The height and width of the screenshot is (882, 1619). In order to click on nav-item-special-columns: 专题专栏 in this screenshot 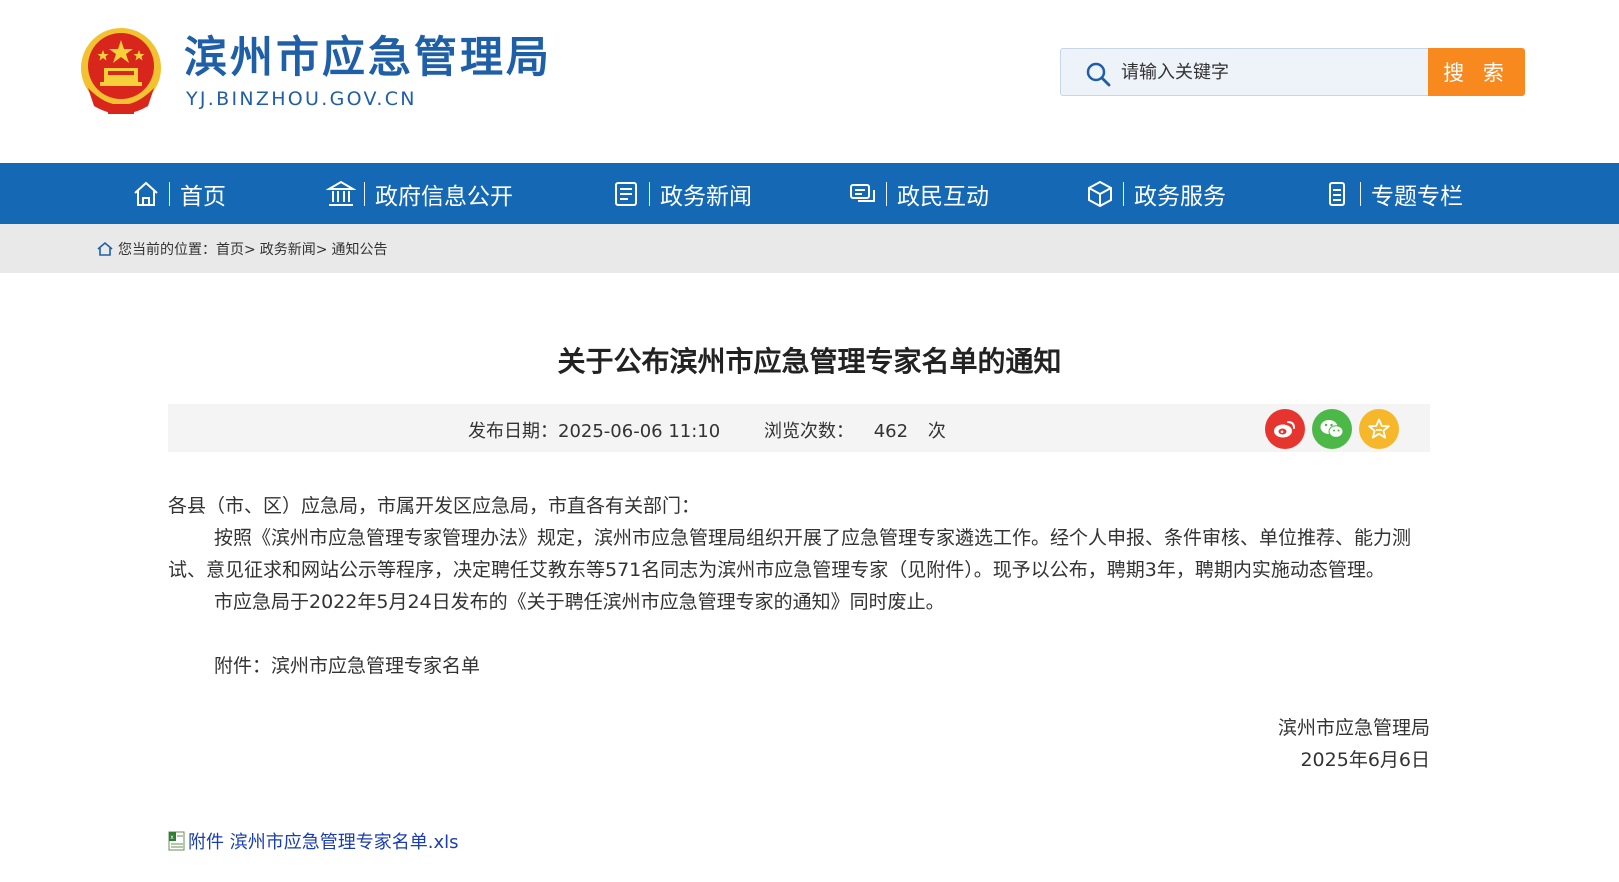, I will do `click(1392, 193)`.